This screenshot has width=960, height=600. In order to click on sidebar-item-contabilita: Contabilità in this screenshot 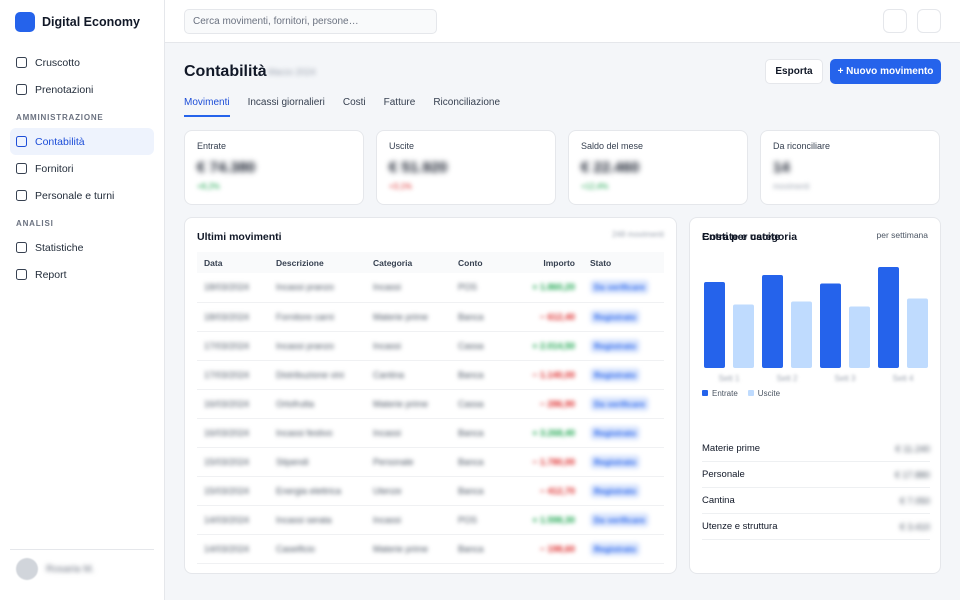, I will do `click(82, 141)`.